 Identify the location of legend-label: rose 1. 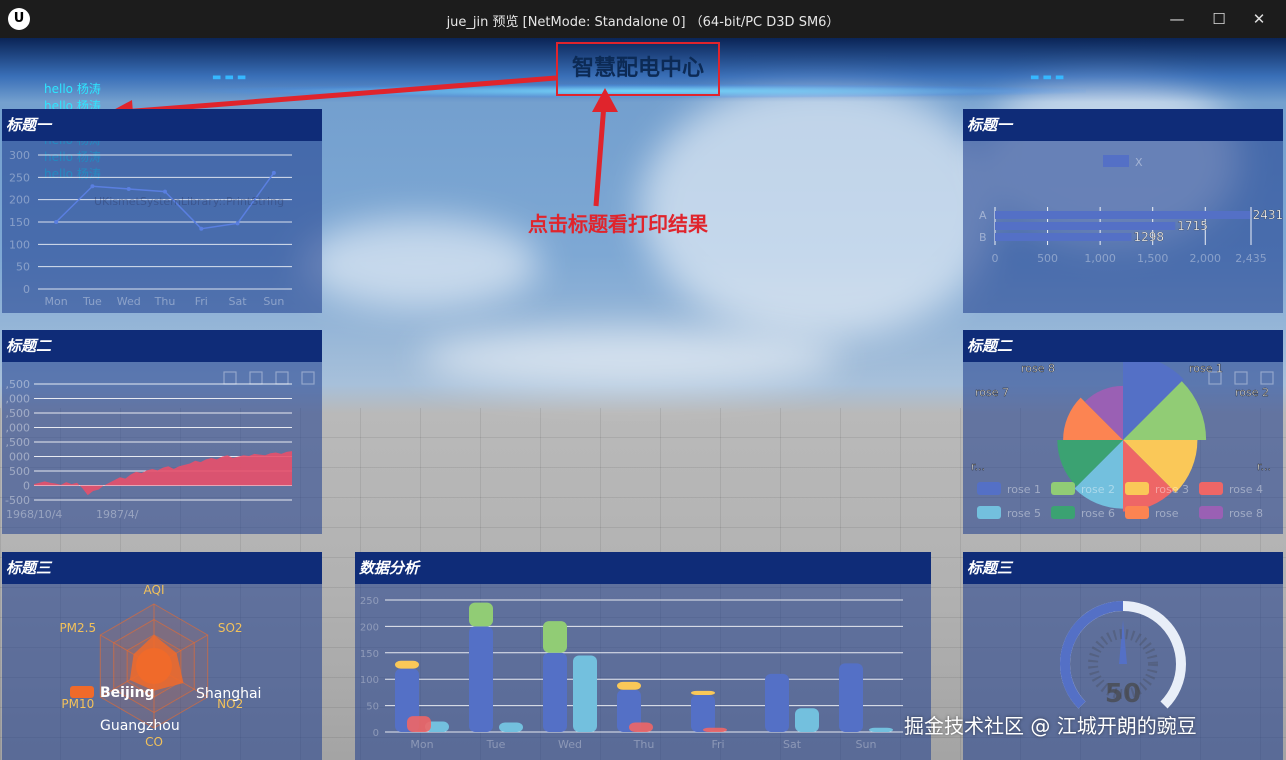
(1024, 489).